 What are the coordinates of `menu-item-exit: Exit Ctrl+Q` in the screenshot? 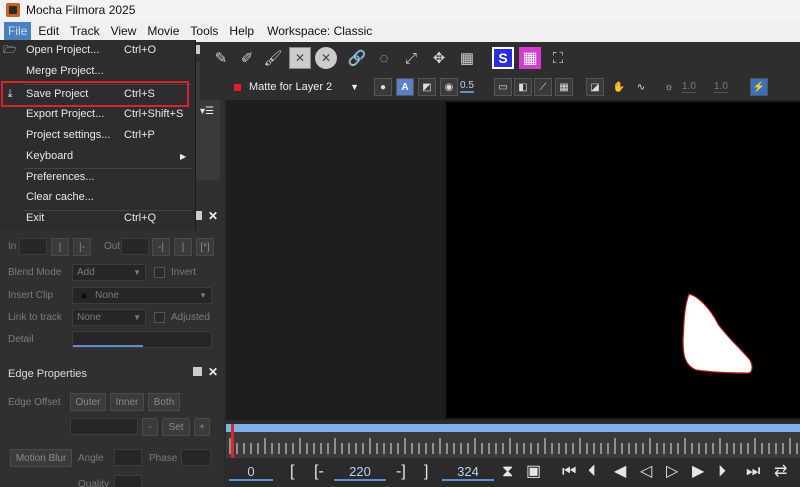 It's located at (98, 218).